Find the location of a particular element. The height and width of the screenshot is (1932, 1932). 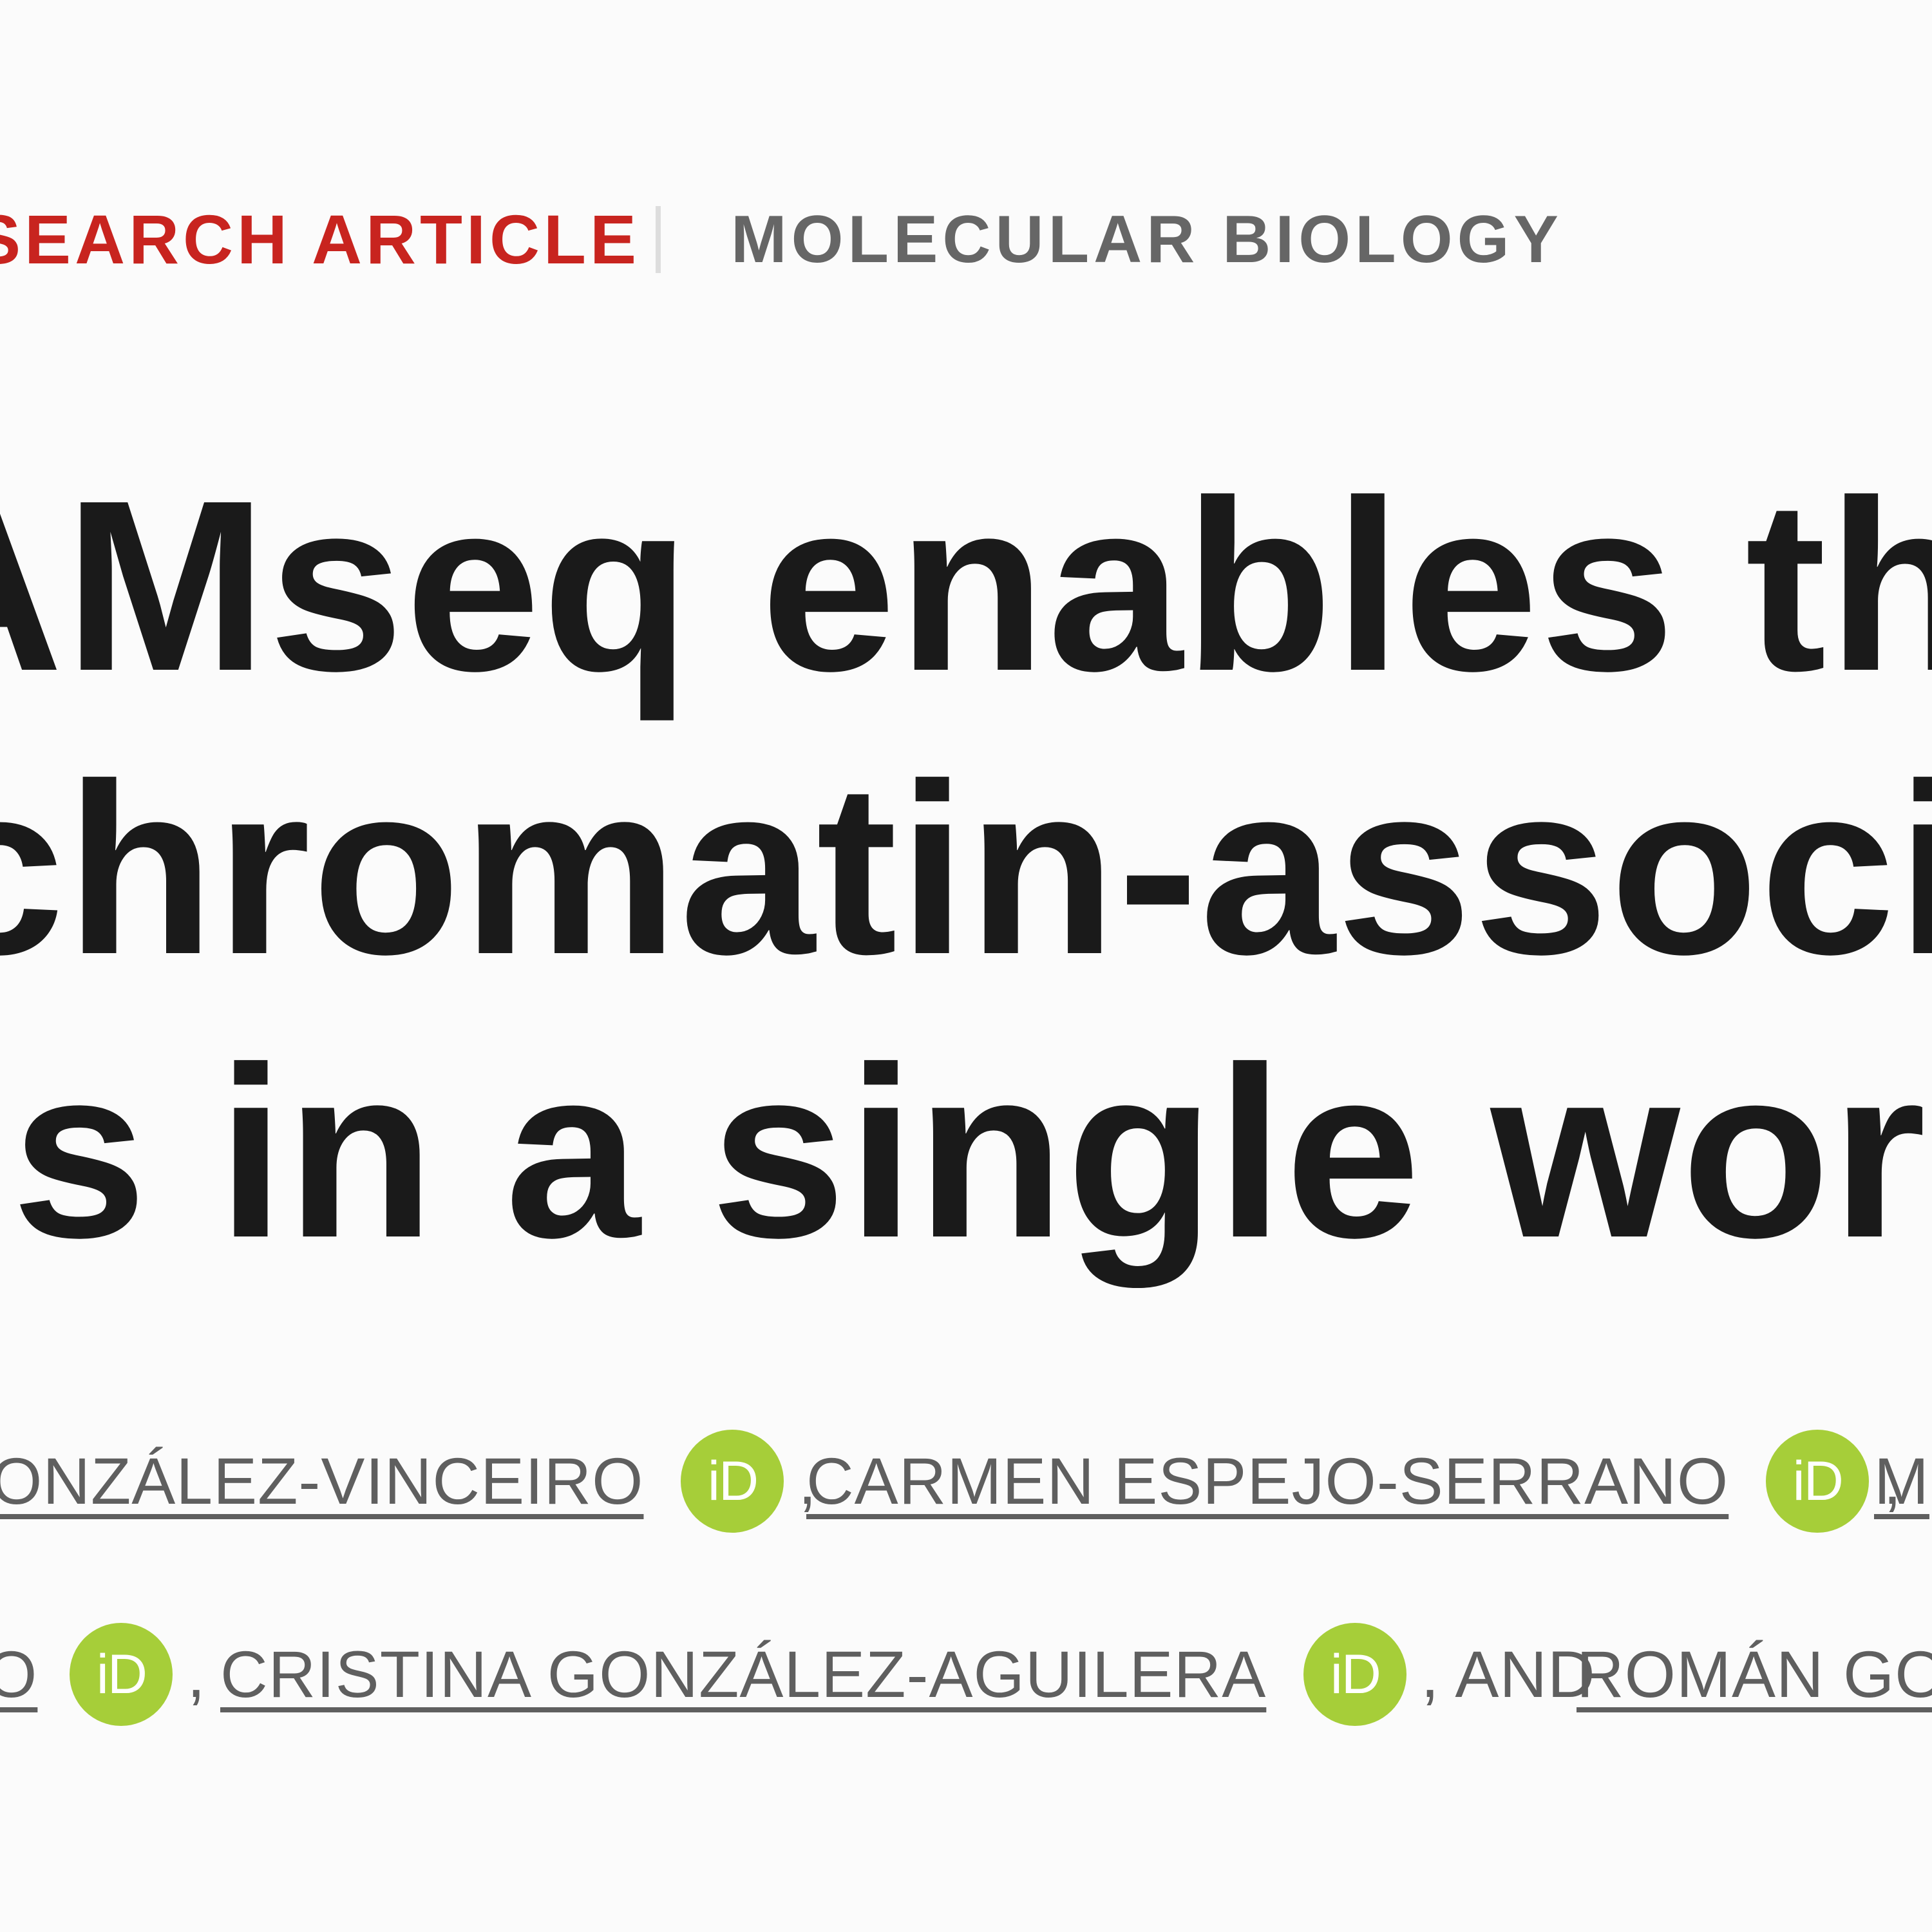

author-entry: CRISTINA GONZÁLEZ-AGUILERA iD , AND is located at coordinates (915, 1675).